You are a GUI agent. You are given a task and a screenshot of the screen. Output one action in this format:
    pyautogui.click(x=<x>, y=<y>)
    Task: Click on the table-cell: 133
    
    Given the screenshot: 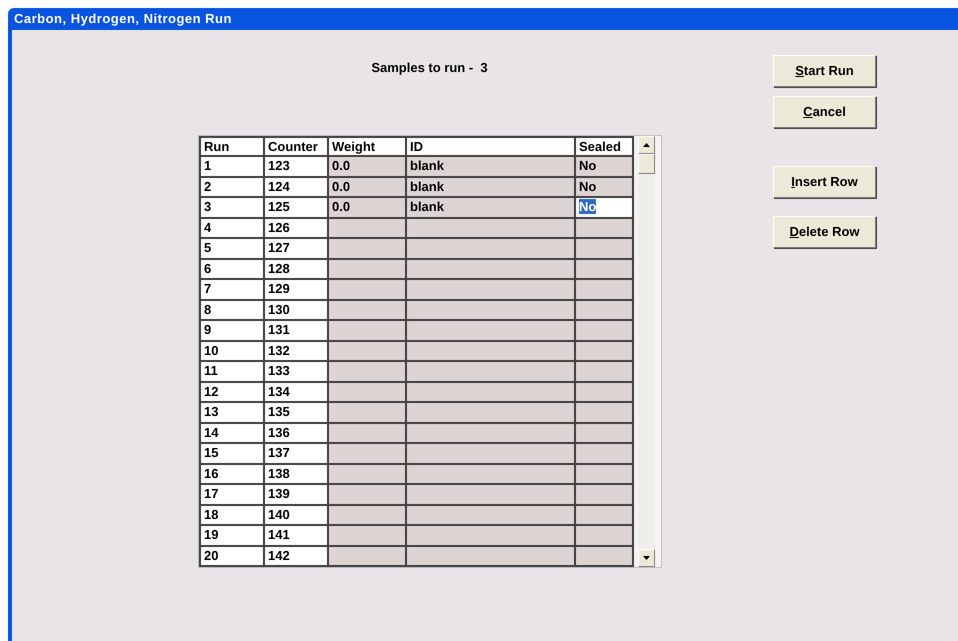 What is the action you would take?
    pyautogui.click(x=297, y=372)
    